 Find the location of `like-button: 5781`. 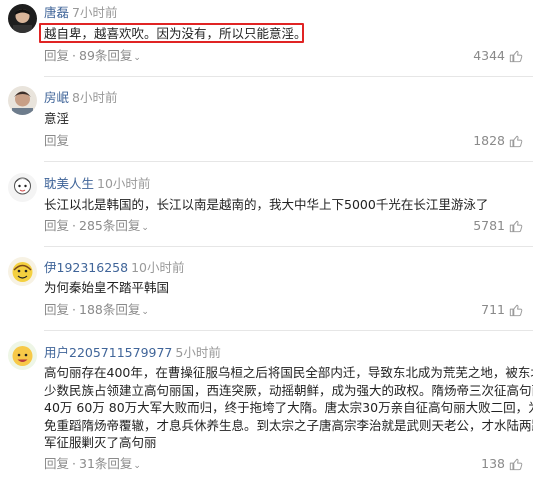

like-button: 5781 is located at coordinates (498, 226).